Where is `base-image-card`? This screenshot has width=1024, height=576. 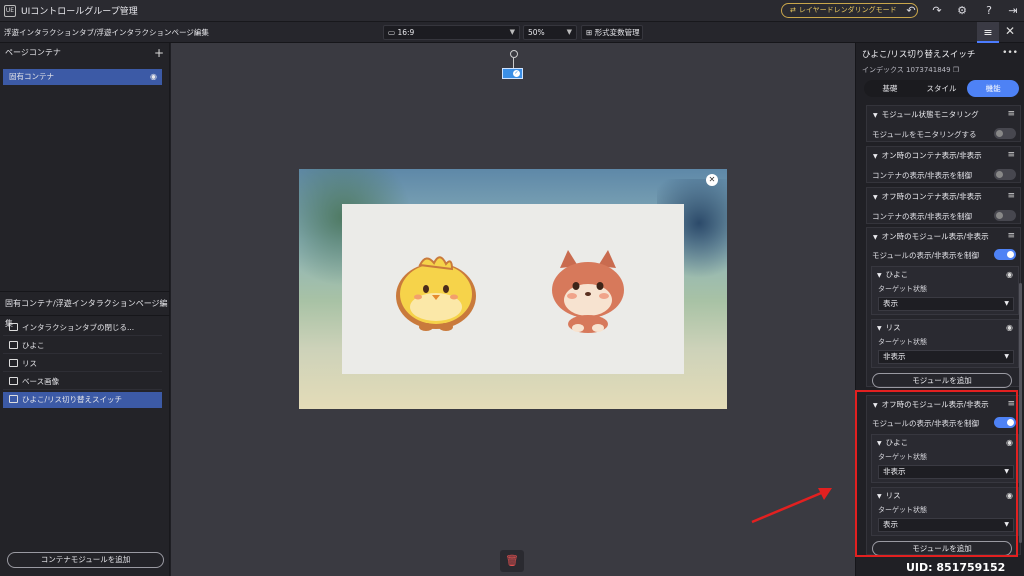 base-image-card is located at coordinates (513, 289).